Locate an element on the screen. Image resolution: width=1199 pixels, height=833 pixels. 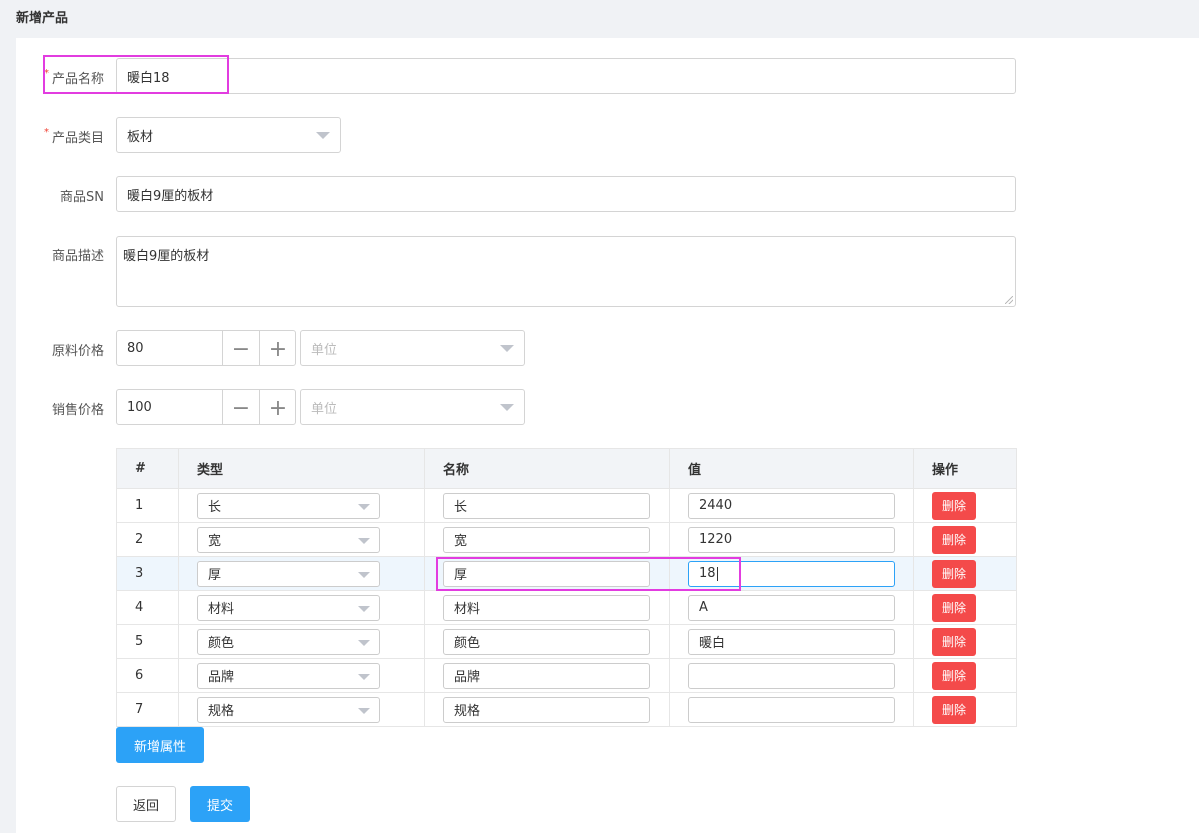
required-mark: * is located at coordinates (46, 132).